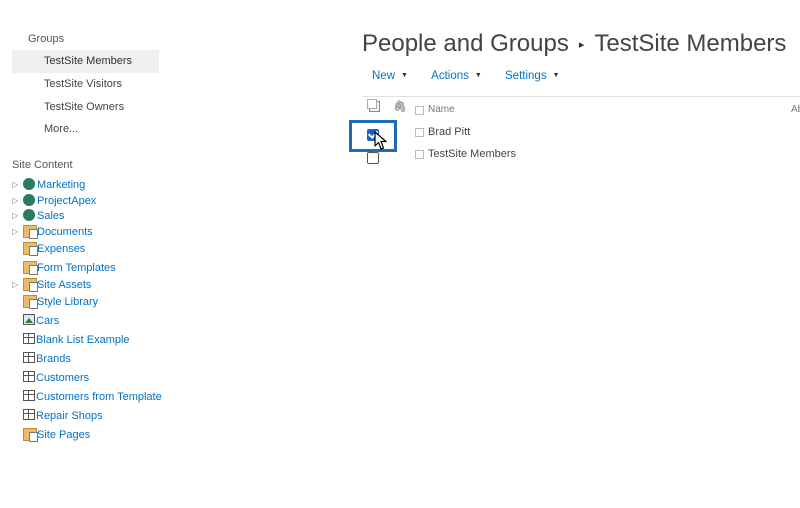 This screenshot has width=800, height=508. I want to click on select-all-checkbox, so click(373, 105).